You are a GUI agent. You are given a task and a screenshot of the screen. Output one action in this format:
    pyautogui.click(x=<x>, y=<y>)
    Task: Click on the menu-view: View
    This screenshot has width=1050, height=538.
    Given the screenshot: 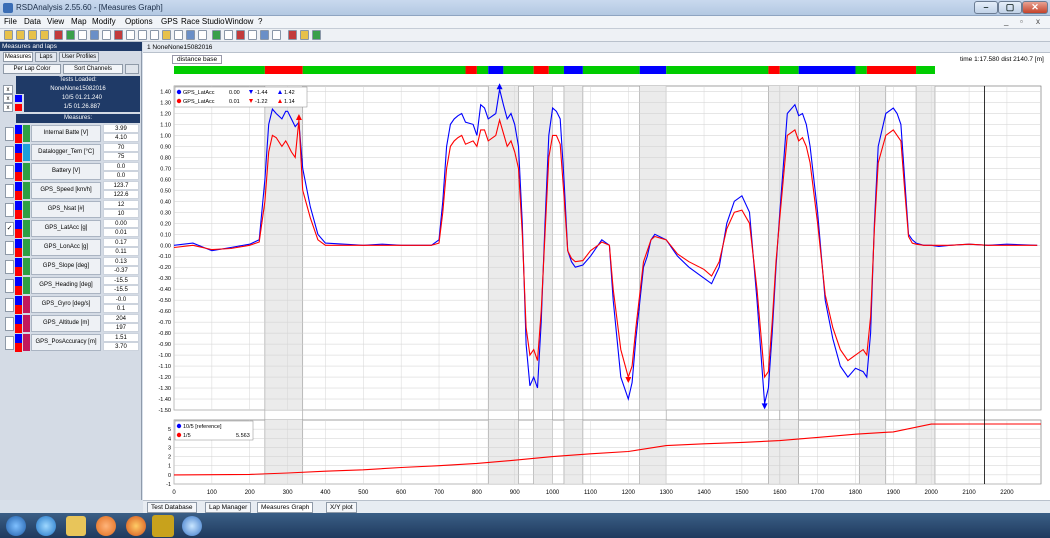 What is the action you would take?
    pyautogui.click(x=55, y=21)
    